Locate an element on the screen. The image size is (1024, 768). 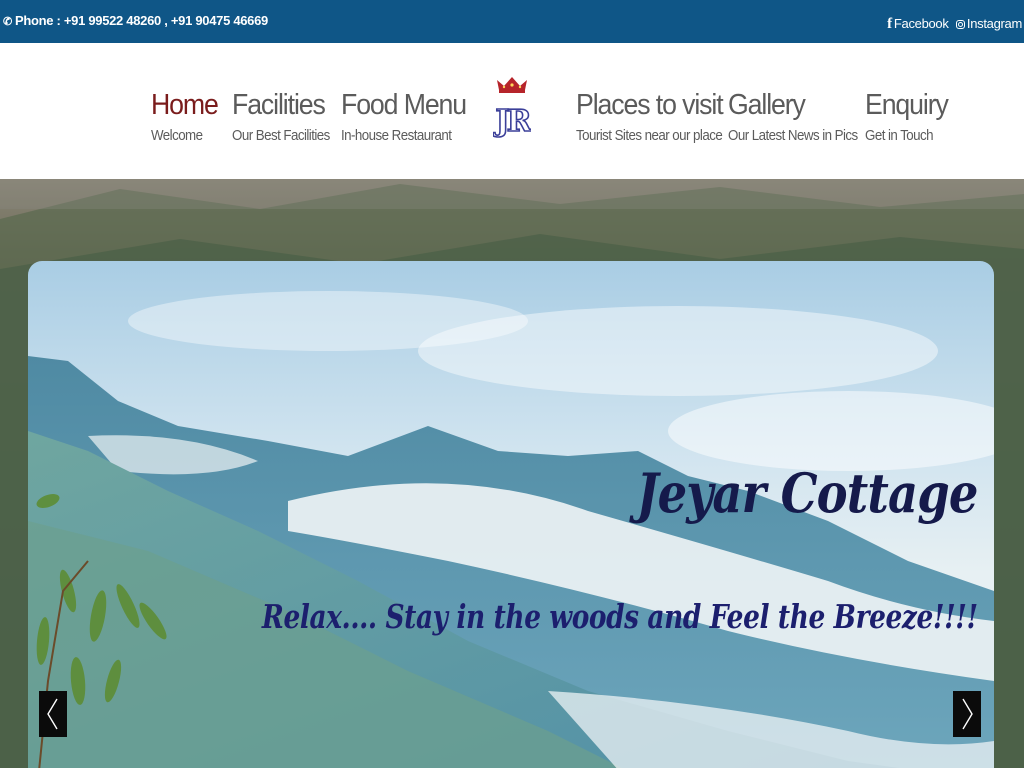
nav-title: Food Menu is located at coordinates (404, 105).